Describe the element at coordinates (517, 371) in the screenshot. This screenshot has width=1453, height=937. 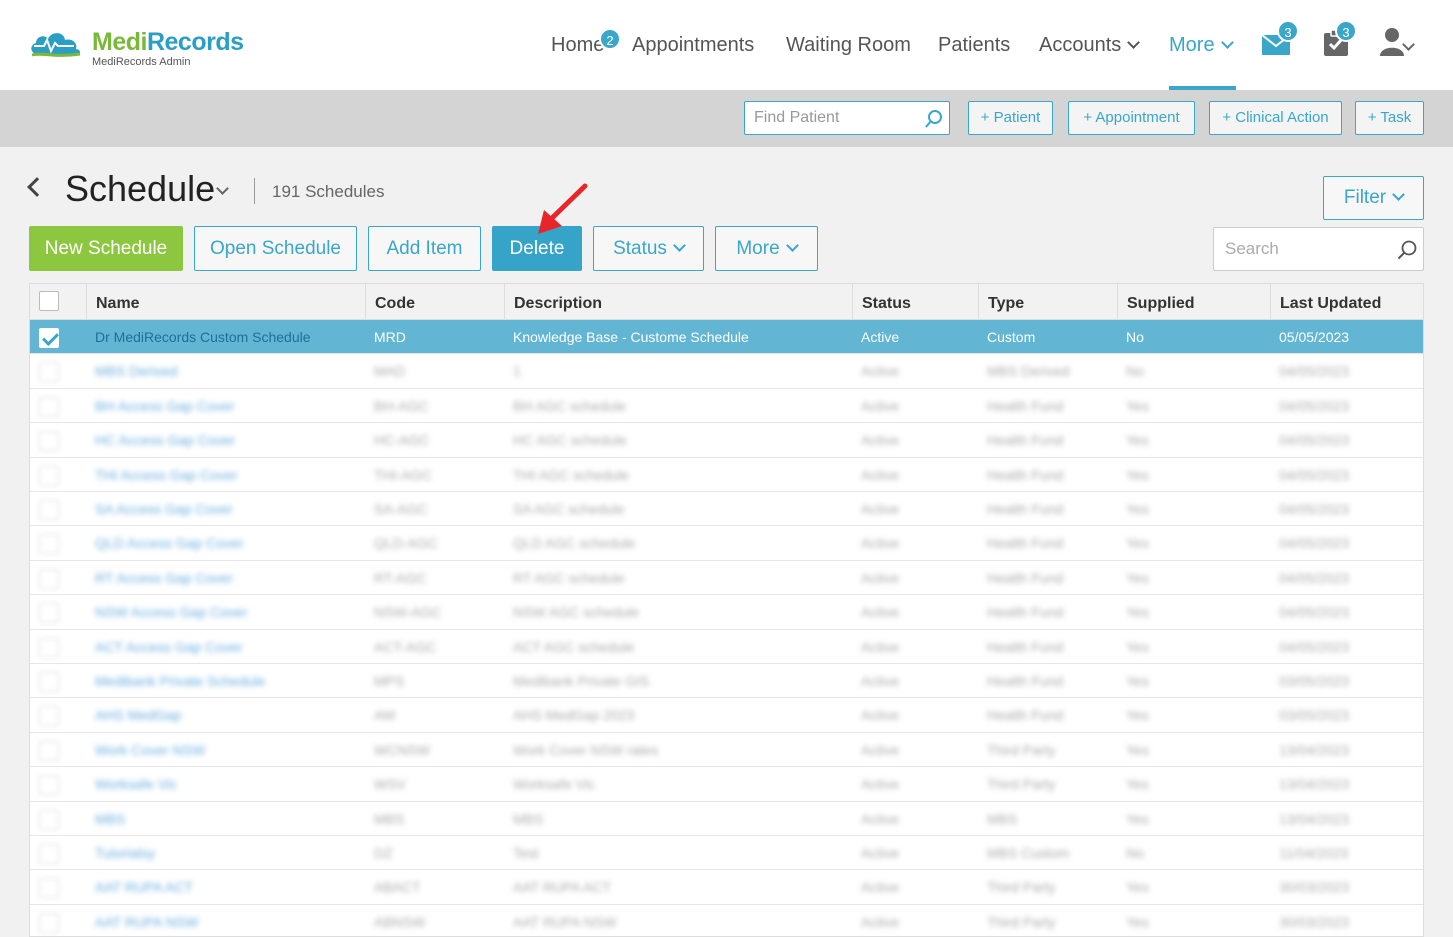
I see `cell-description: 1` at that location.